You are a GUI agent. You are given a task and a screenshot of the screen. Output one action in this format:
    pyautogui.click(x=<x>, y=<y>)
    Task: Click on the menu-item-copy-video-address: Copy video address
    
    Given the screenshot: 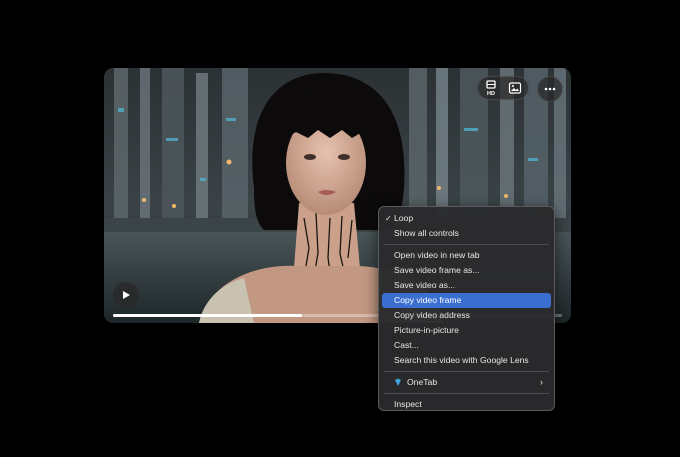 What is the action you would take?
    pyautogui.click(x=466, y=315)
    